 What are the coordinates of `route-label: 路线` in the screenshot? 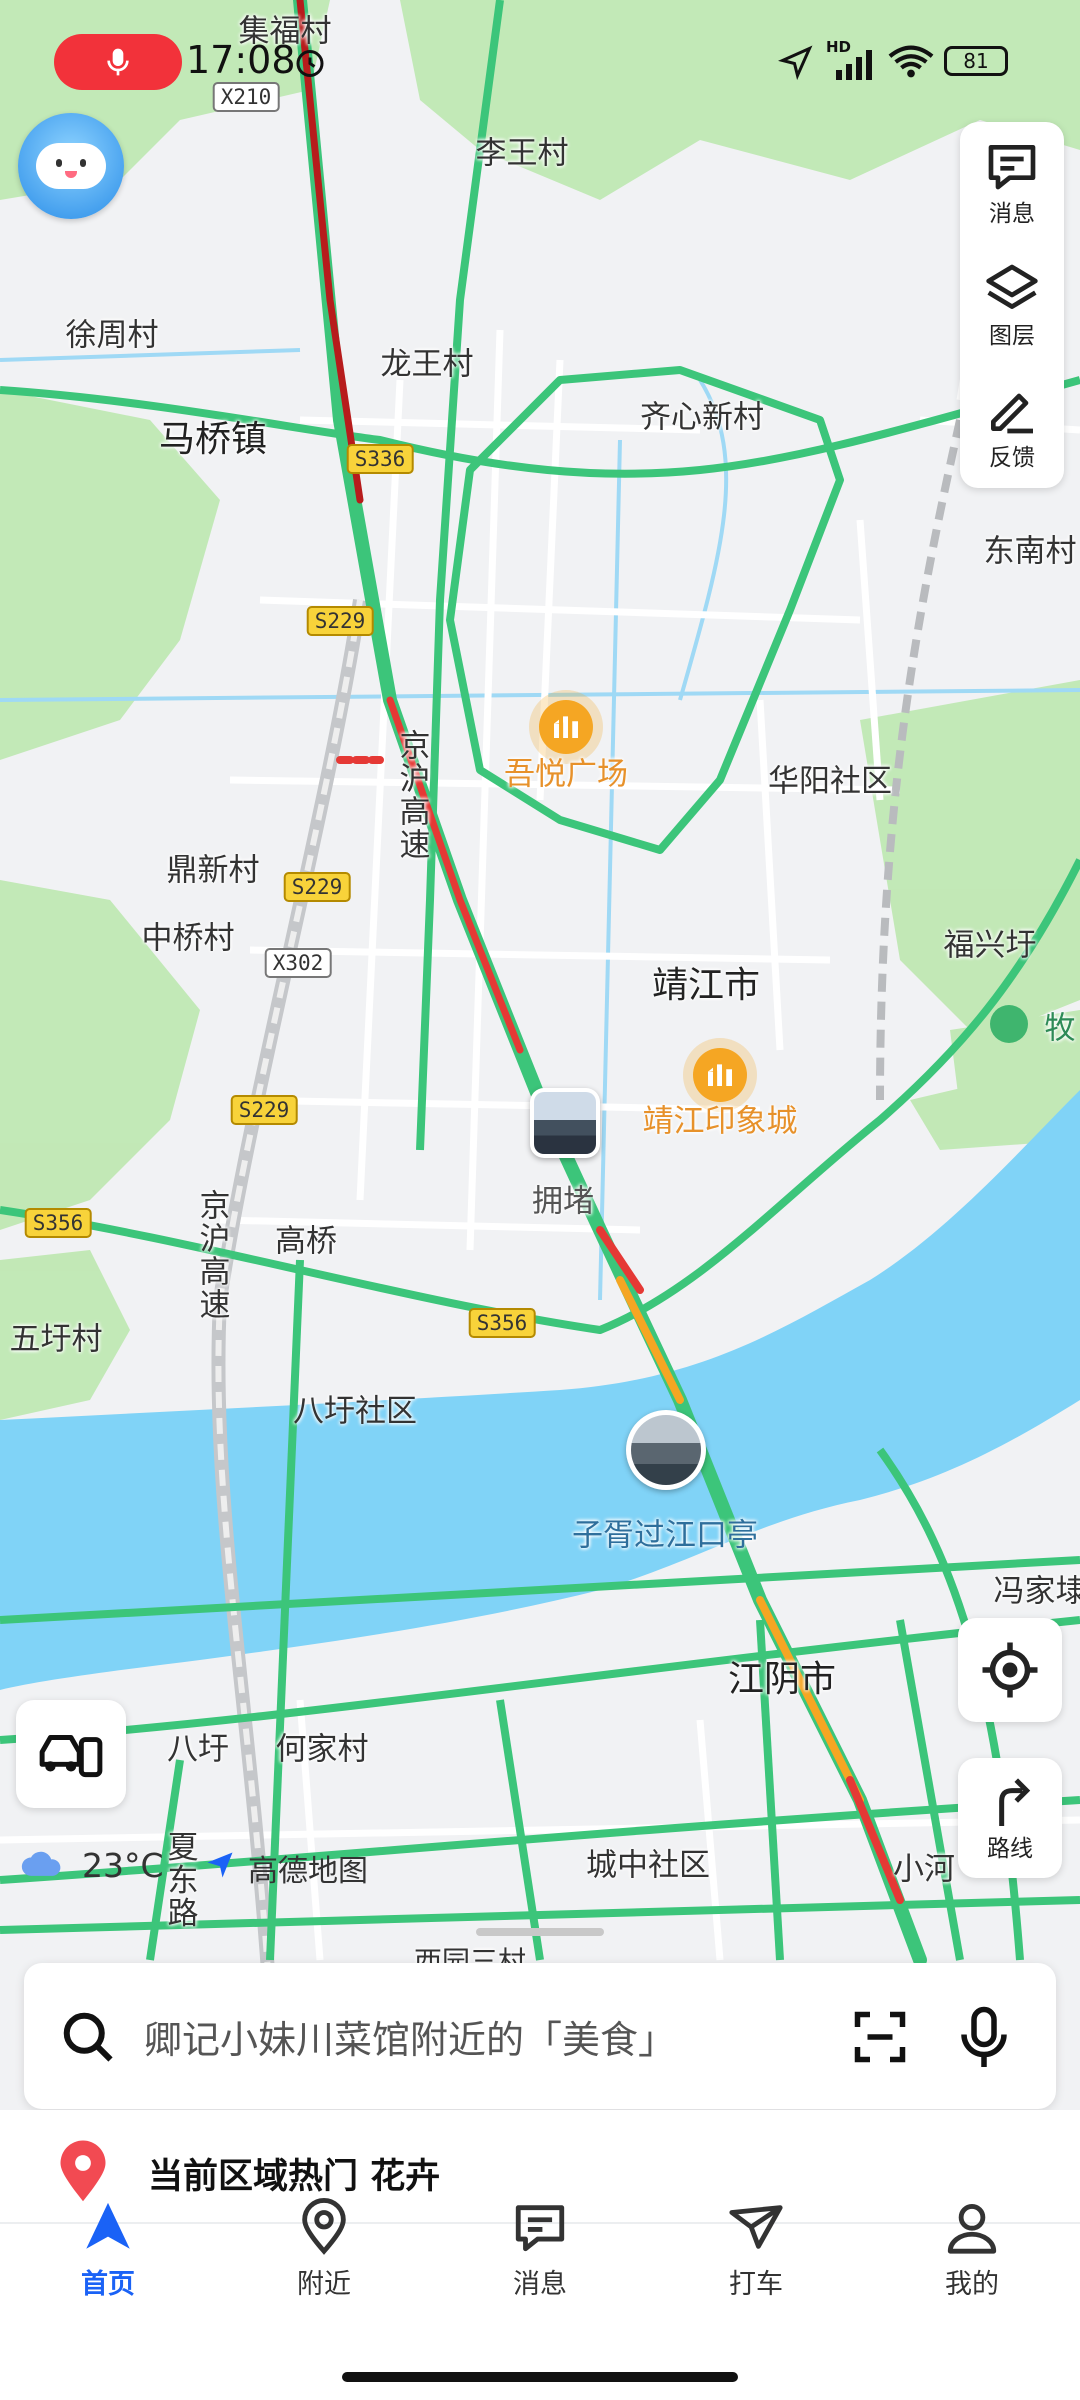 It's located at (1010, 1849).